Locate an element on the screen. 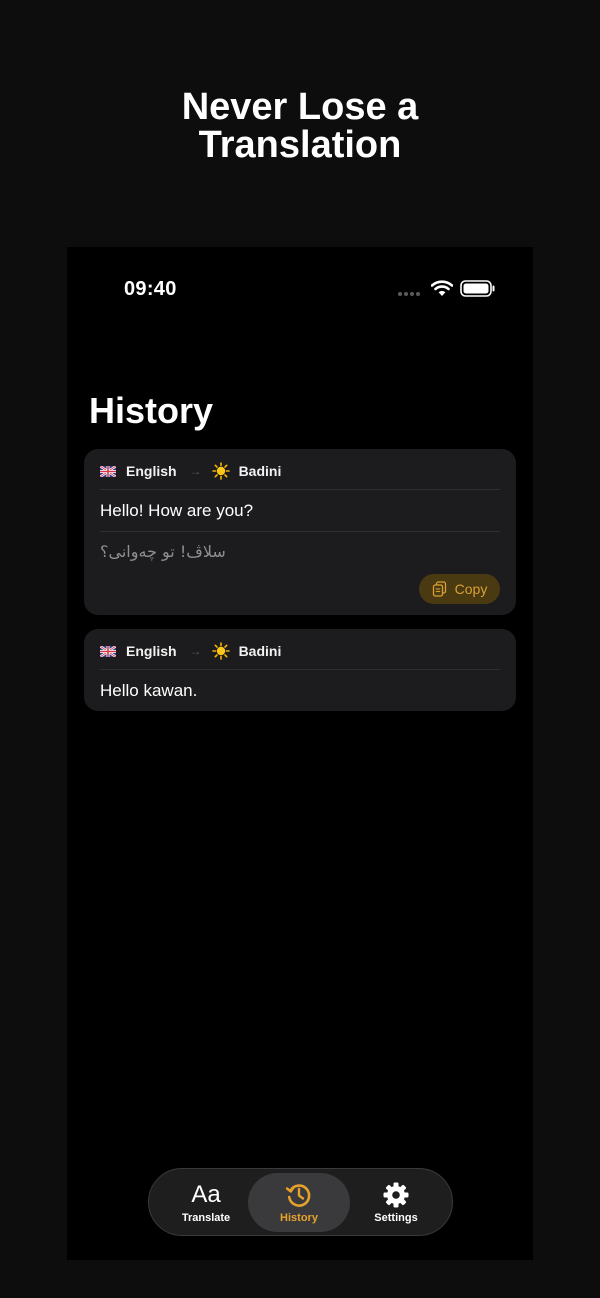 This screenshot has width=600, height=1298. gear-icon is located at coordinates (396, 1195).